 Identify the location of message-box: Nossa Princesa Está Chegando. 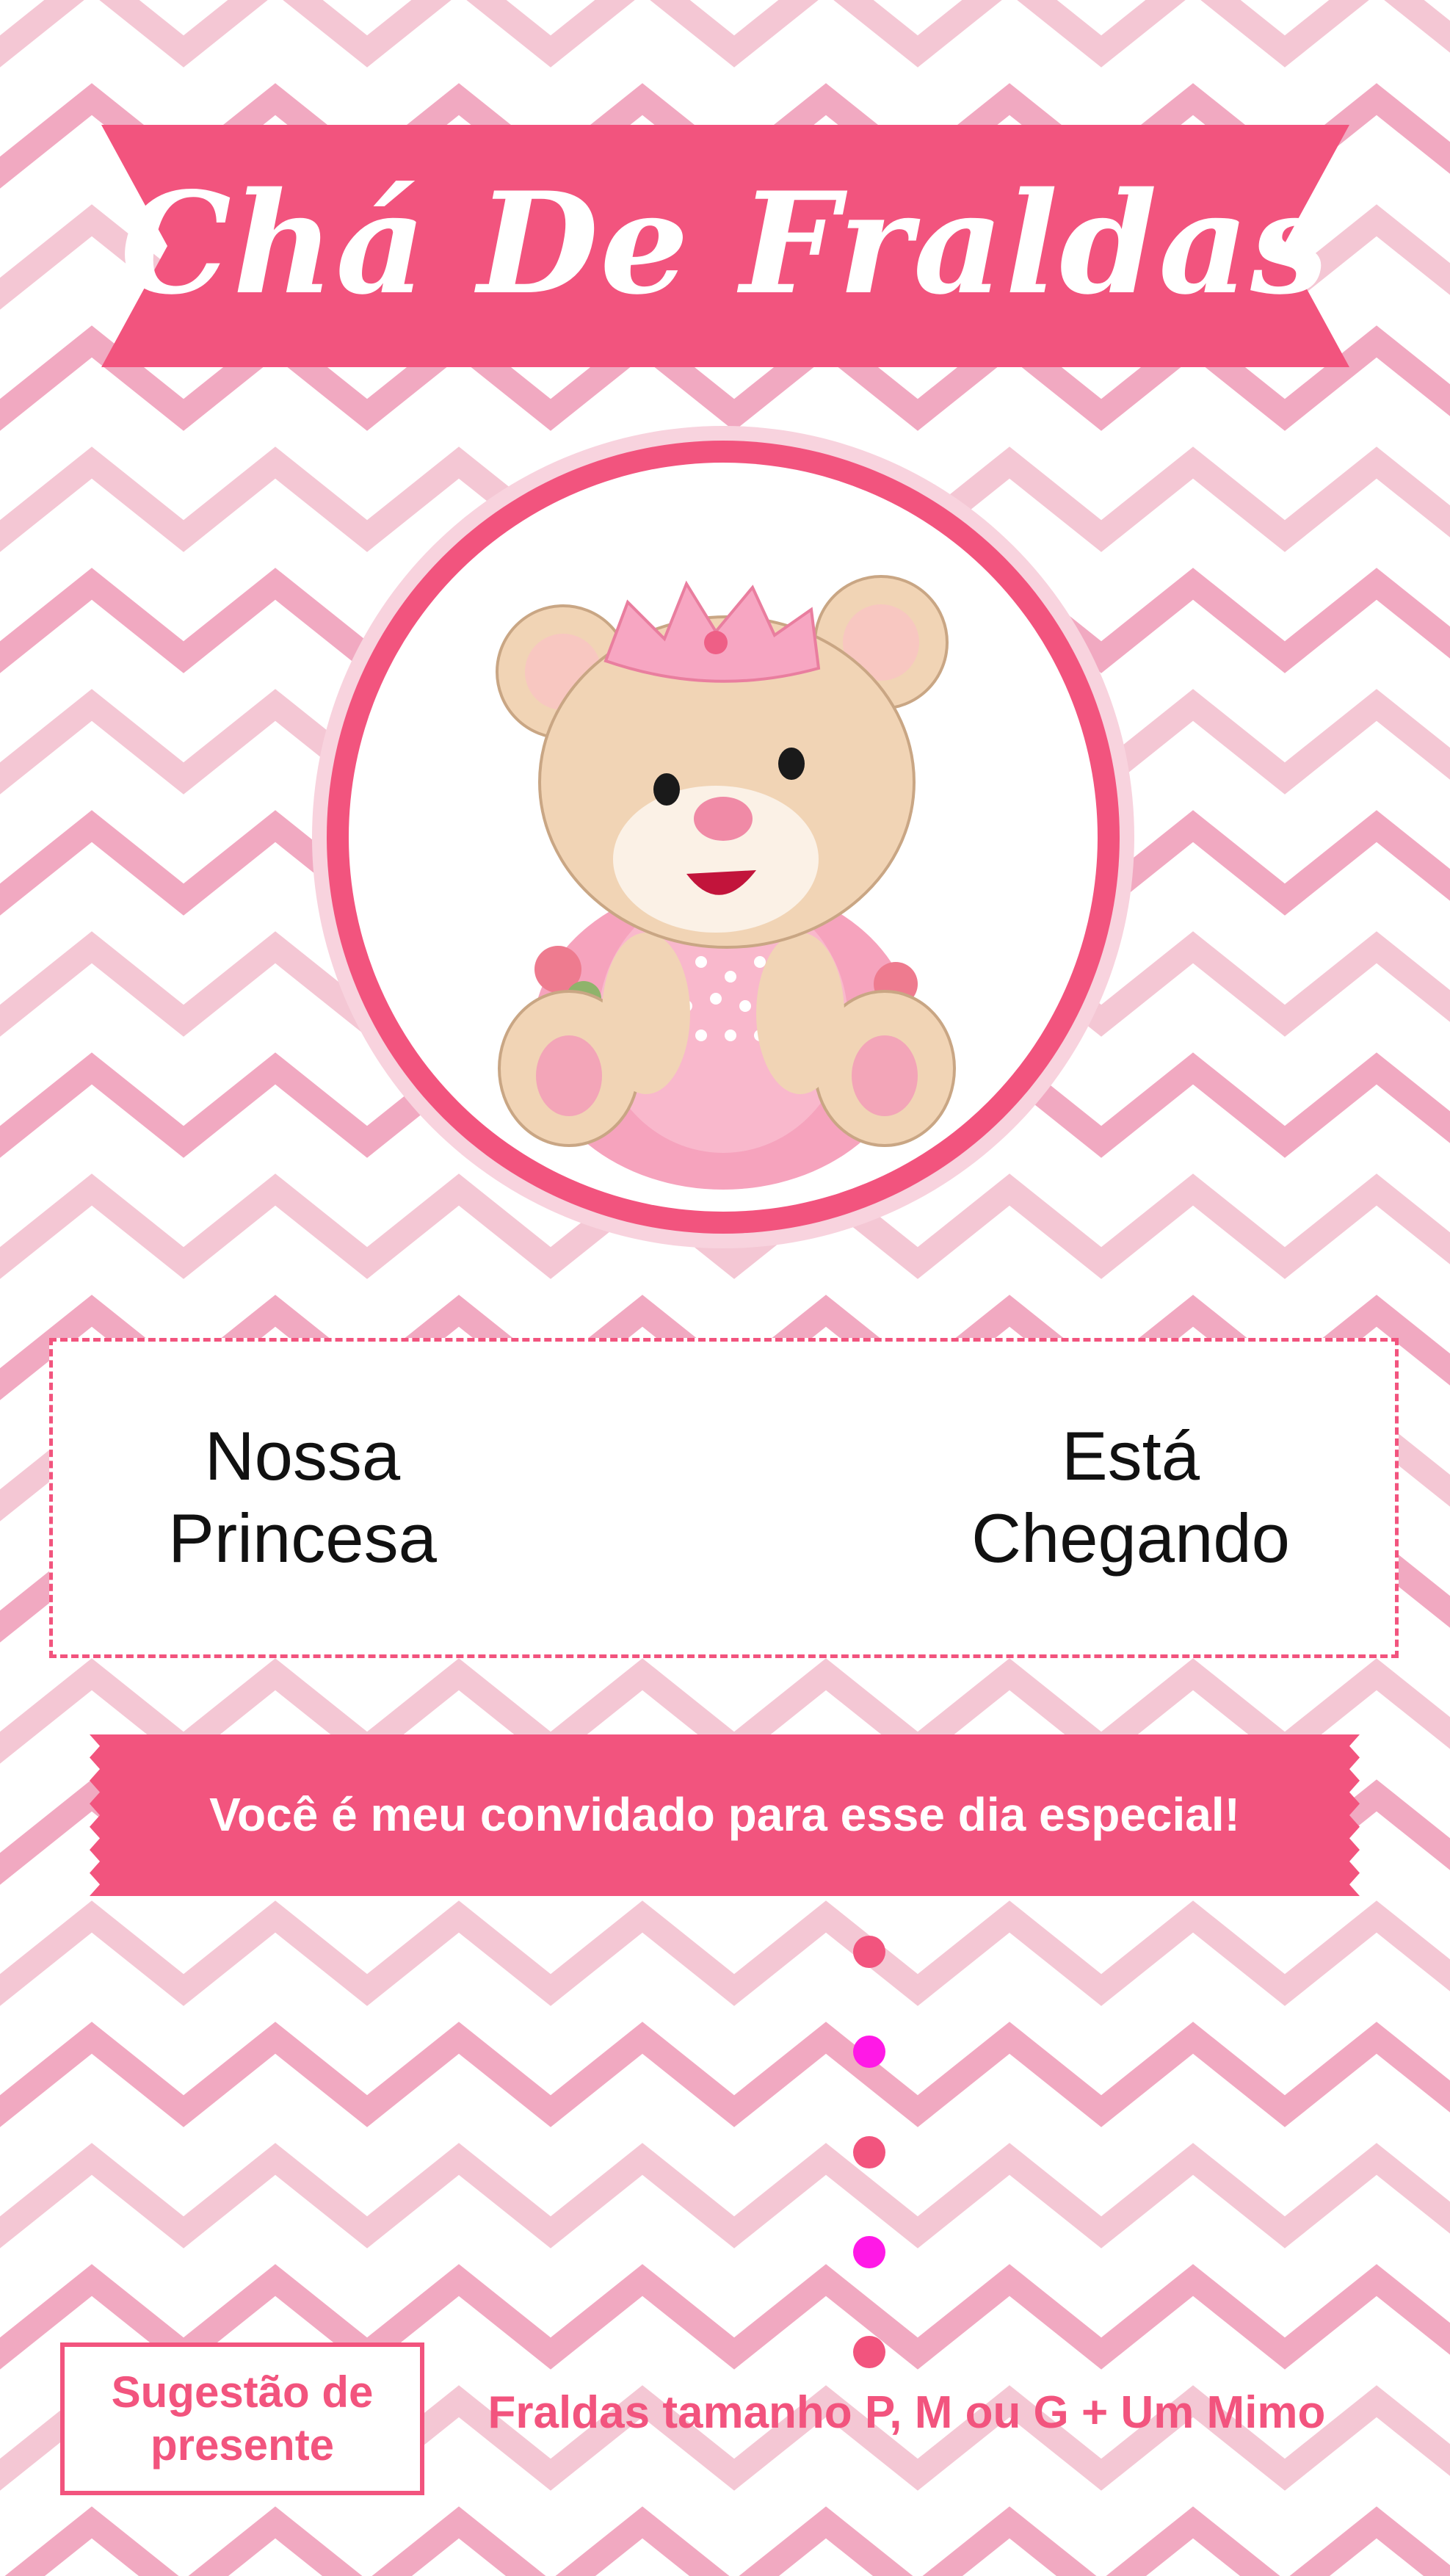
(724, 1498).